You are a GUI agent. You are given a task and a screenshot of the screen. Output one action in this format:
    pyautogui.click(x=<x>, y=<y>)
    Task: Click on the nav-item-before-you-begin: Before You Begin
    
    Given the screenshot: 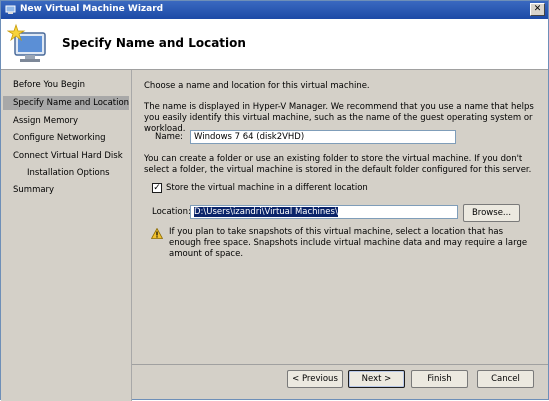 What is the action you would take?
    pyautogui.click(x=66, y=85)
    